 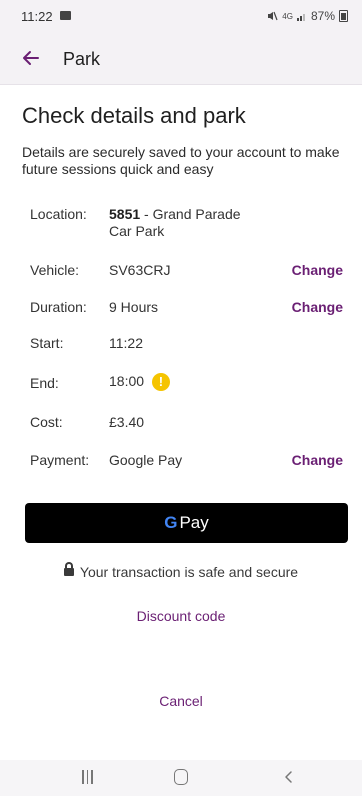 What do you see at coordinates (137, 231) in the screenshot?
I see `location-name-line2: Car Park` at bounding box center [137, 231].